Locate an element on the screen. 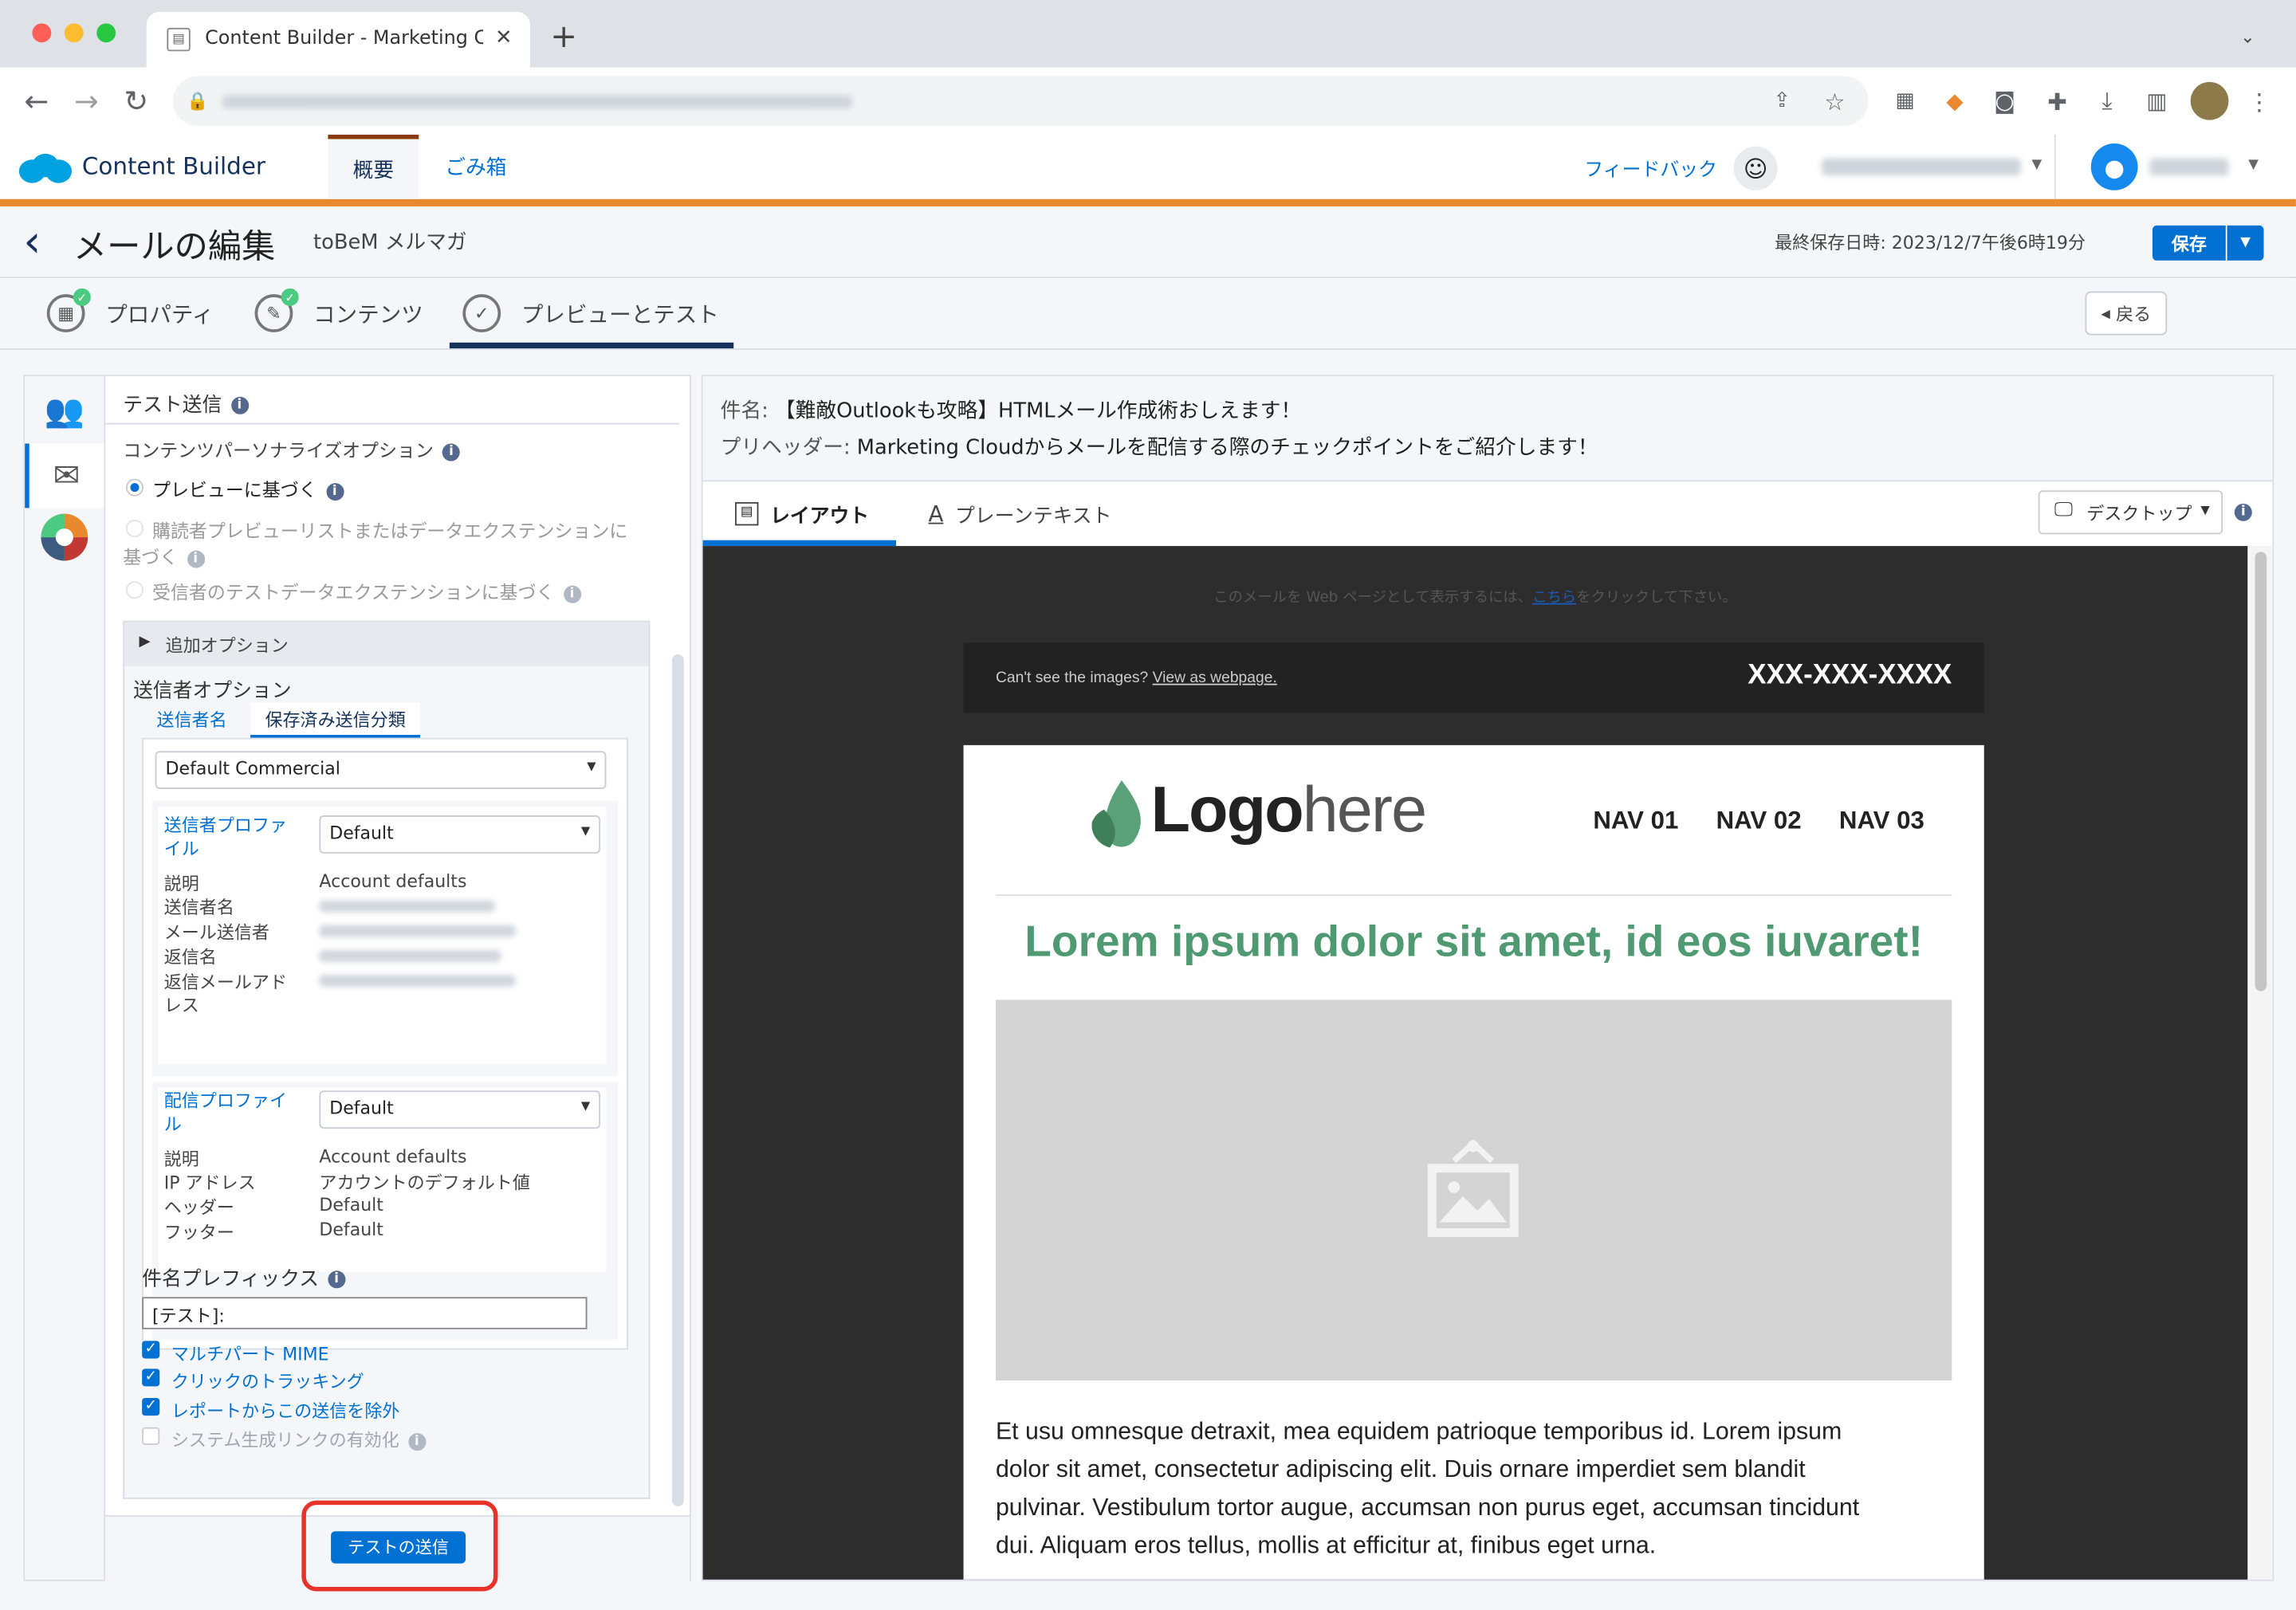 The image size is (2296, 1610). download-icon: ⤓ is located at coordinates (2107, 101).